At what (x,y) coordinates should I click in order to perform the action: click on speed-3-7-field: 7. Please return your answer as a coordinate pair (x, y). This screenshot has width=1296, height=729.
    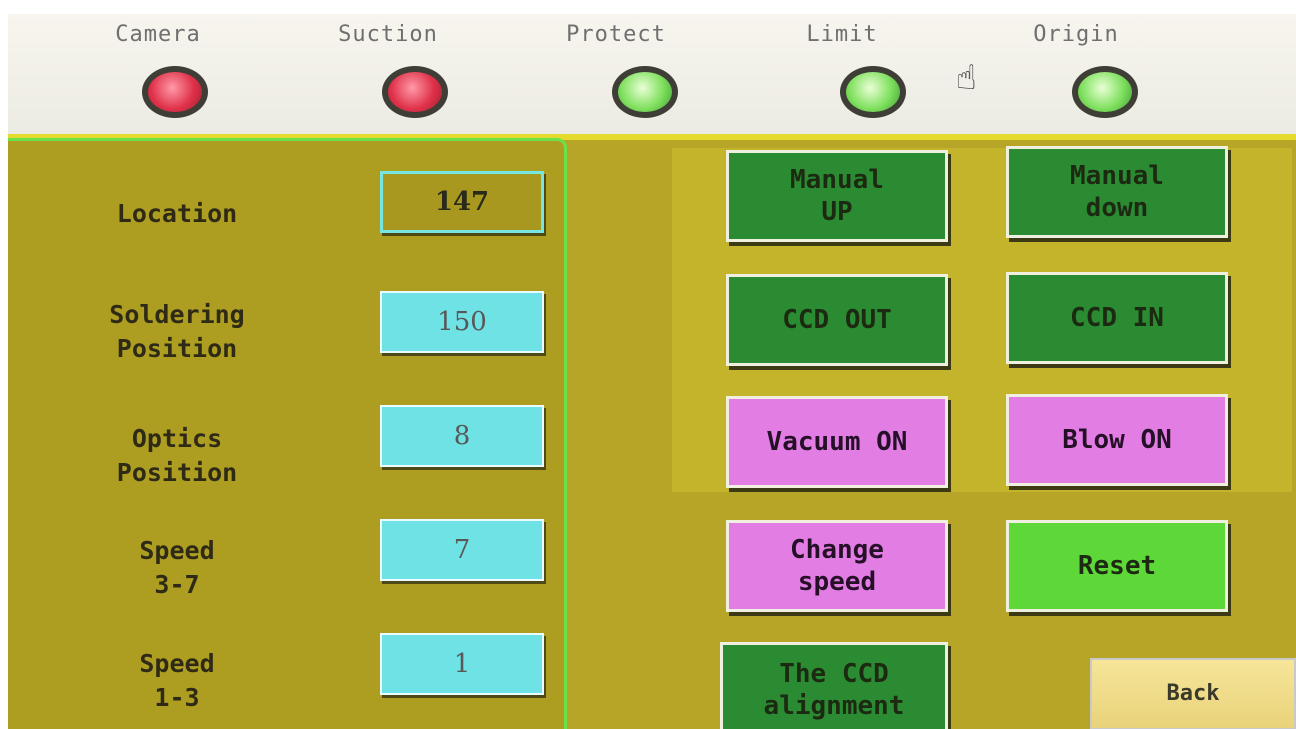
    Looking at the image, I should click on (462, 550).